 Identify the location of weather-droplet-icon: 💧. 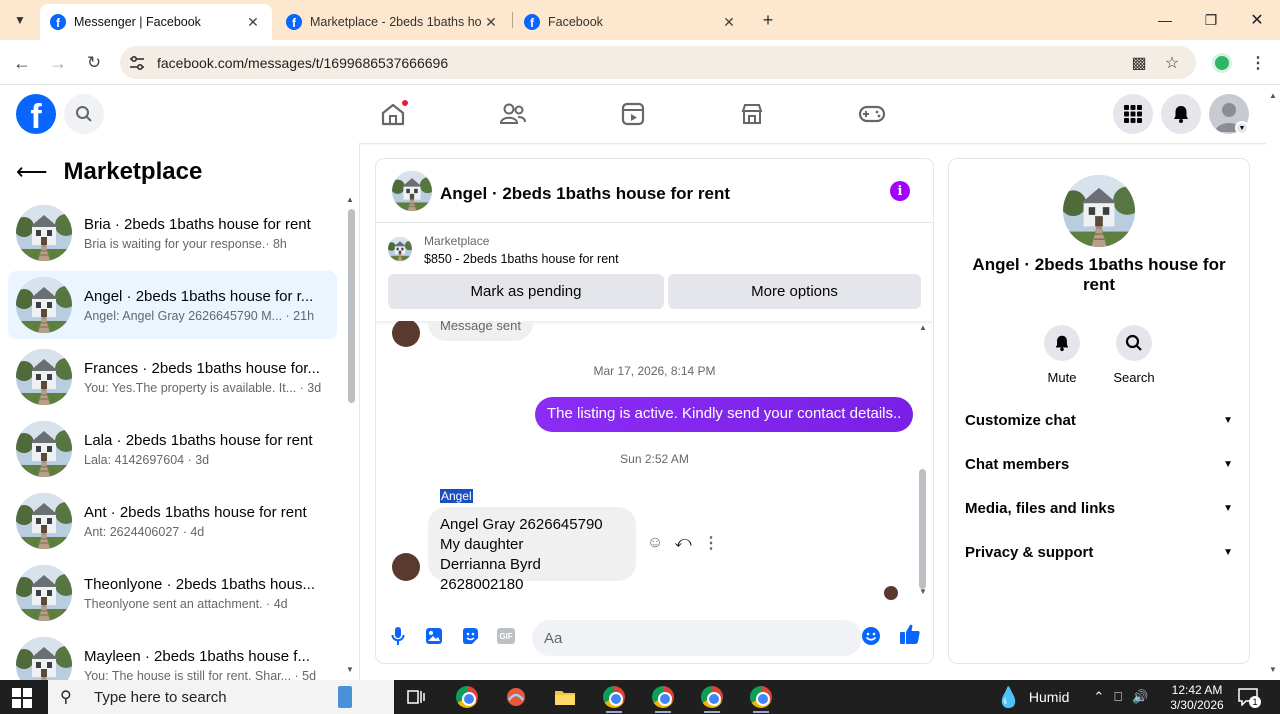
(1008, 697).